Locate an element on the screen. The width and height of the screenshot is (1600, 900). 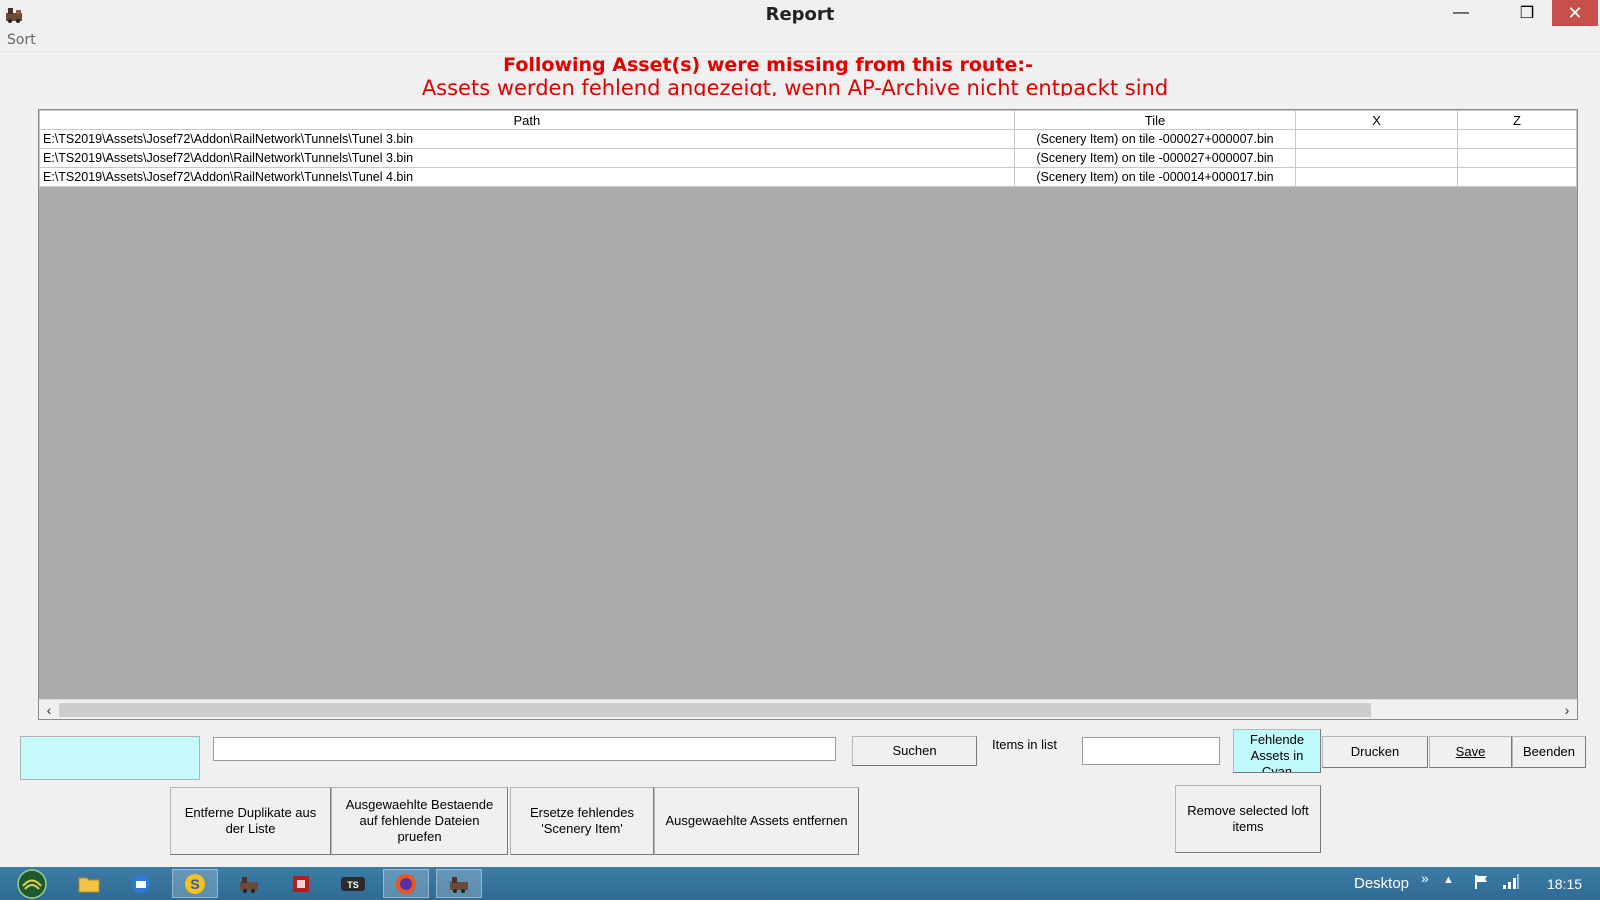
search-button: Suchen is located at coordinates (914, 751).